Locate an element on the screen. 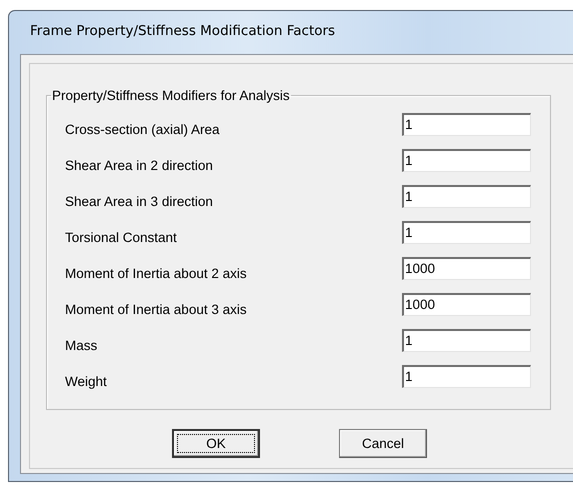  field-label: Torsional Constant is located at coordinates (121, 236).